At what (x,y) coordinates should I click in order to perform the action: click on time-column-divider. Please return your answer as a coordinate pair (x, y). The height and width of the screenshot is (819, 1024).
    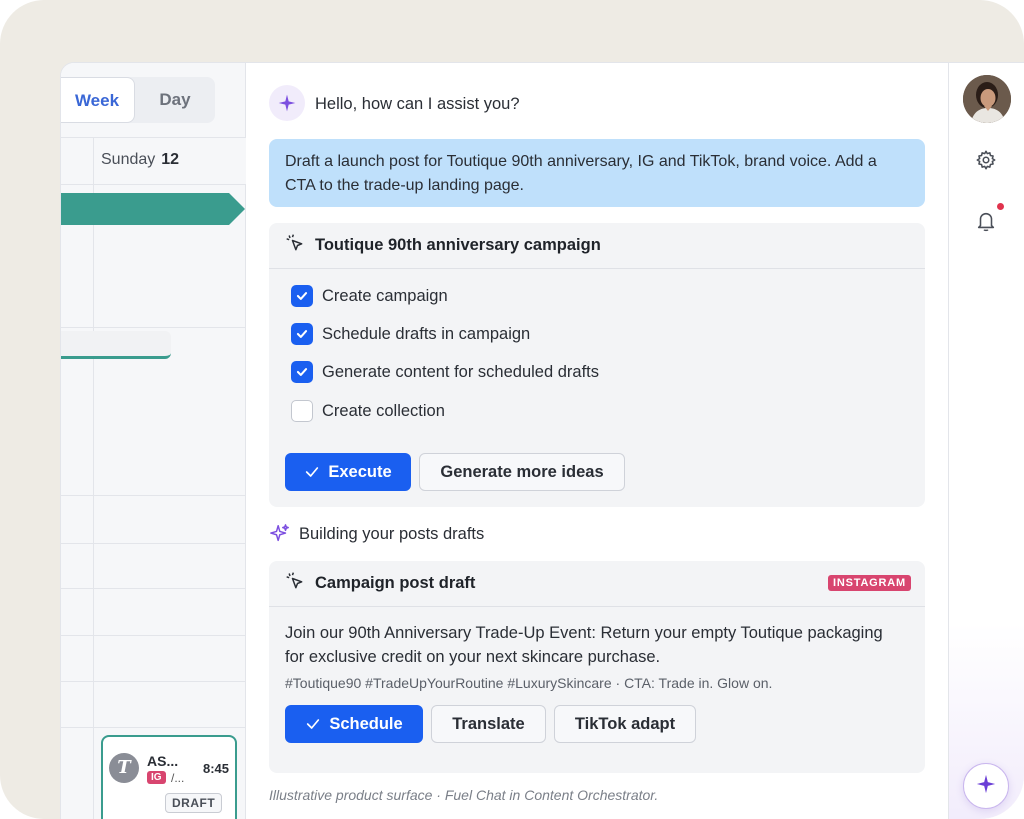
    Looking at the image, I should click on (93, 478).